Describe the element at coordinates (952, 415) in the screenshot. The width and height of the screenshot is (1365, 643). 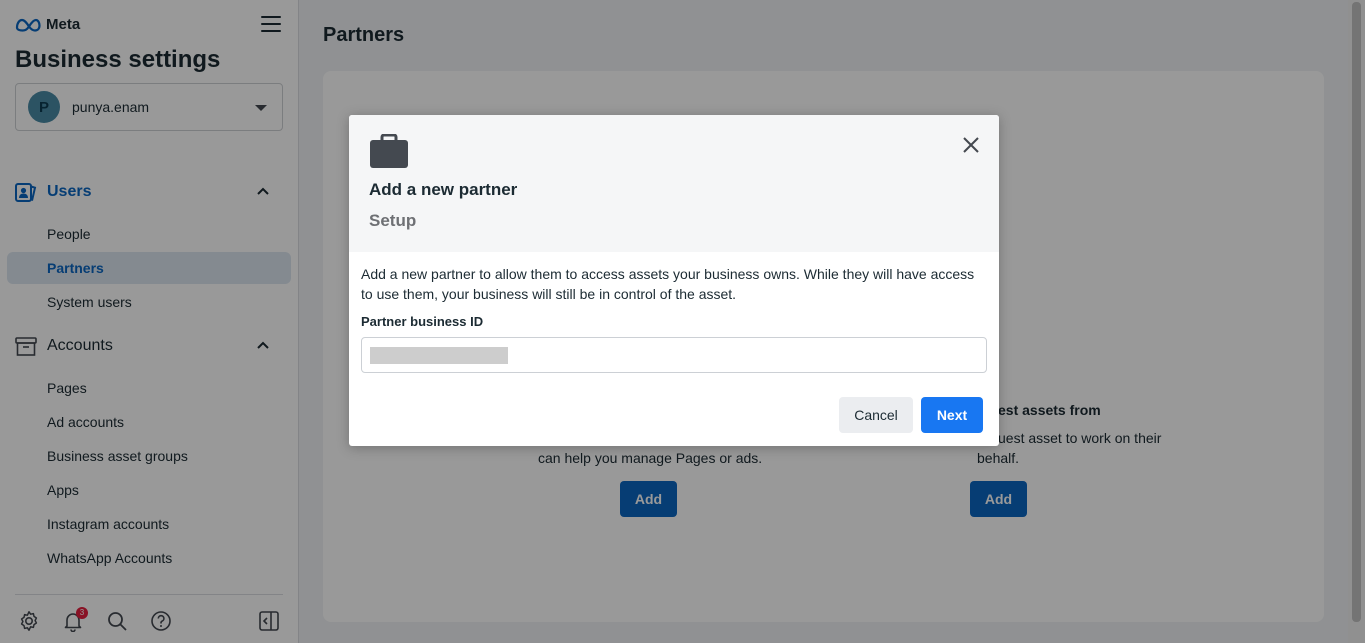
I see `next-button: Next` at that location.